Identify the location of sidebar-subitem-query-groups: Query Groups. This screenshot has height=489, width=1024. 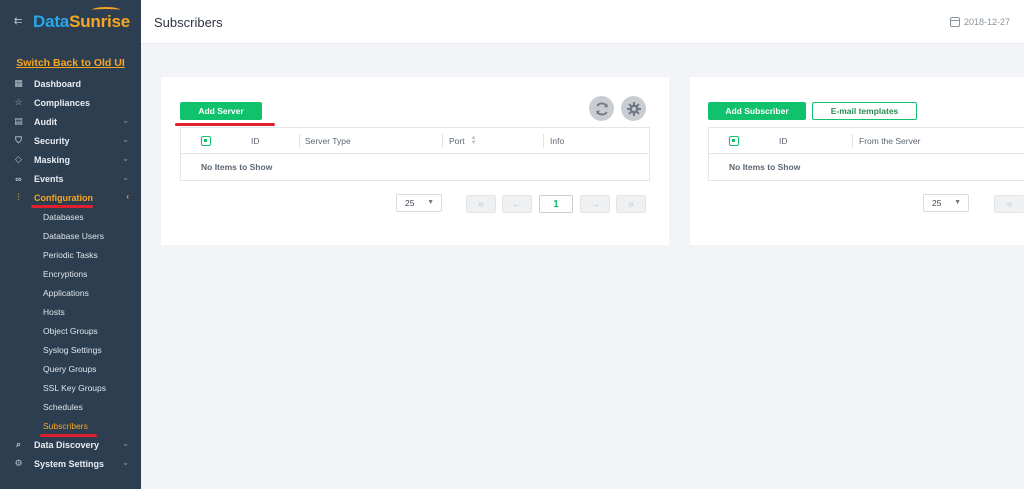
(70, 368).